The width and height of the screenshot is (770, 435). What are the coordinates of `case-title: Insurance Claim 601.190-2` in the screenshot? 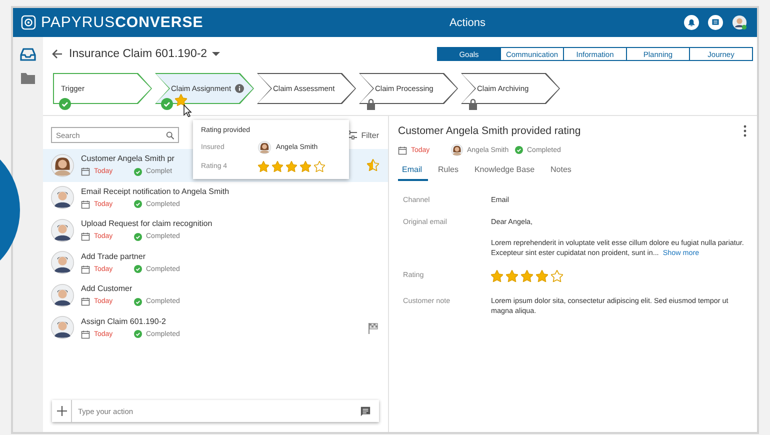 It's located at (138, 54).